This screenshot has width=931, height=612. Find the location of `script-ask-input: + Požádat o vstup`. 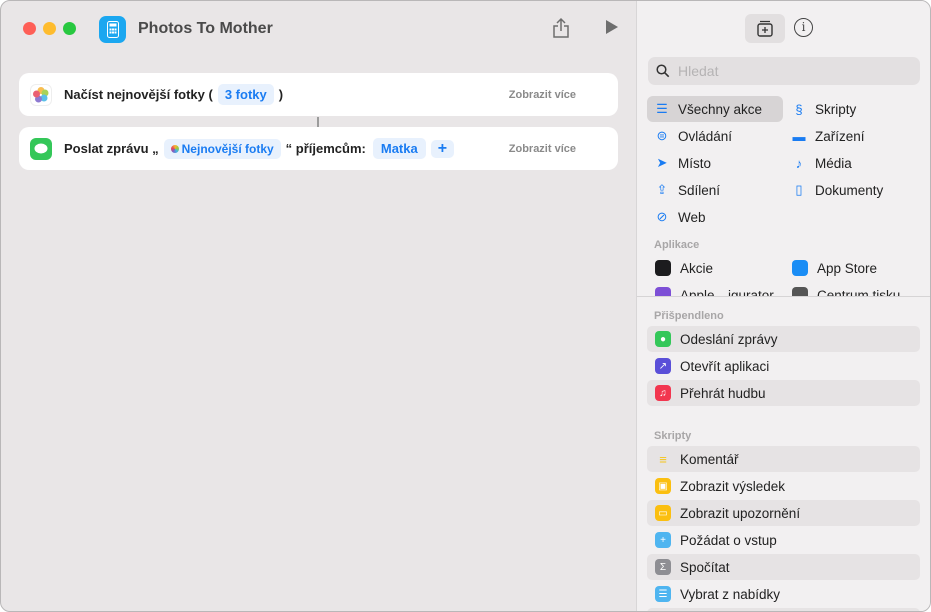

script-ask-input: + Požádat o vstup is located at coordinates (783, 540).